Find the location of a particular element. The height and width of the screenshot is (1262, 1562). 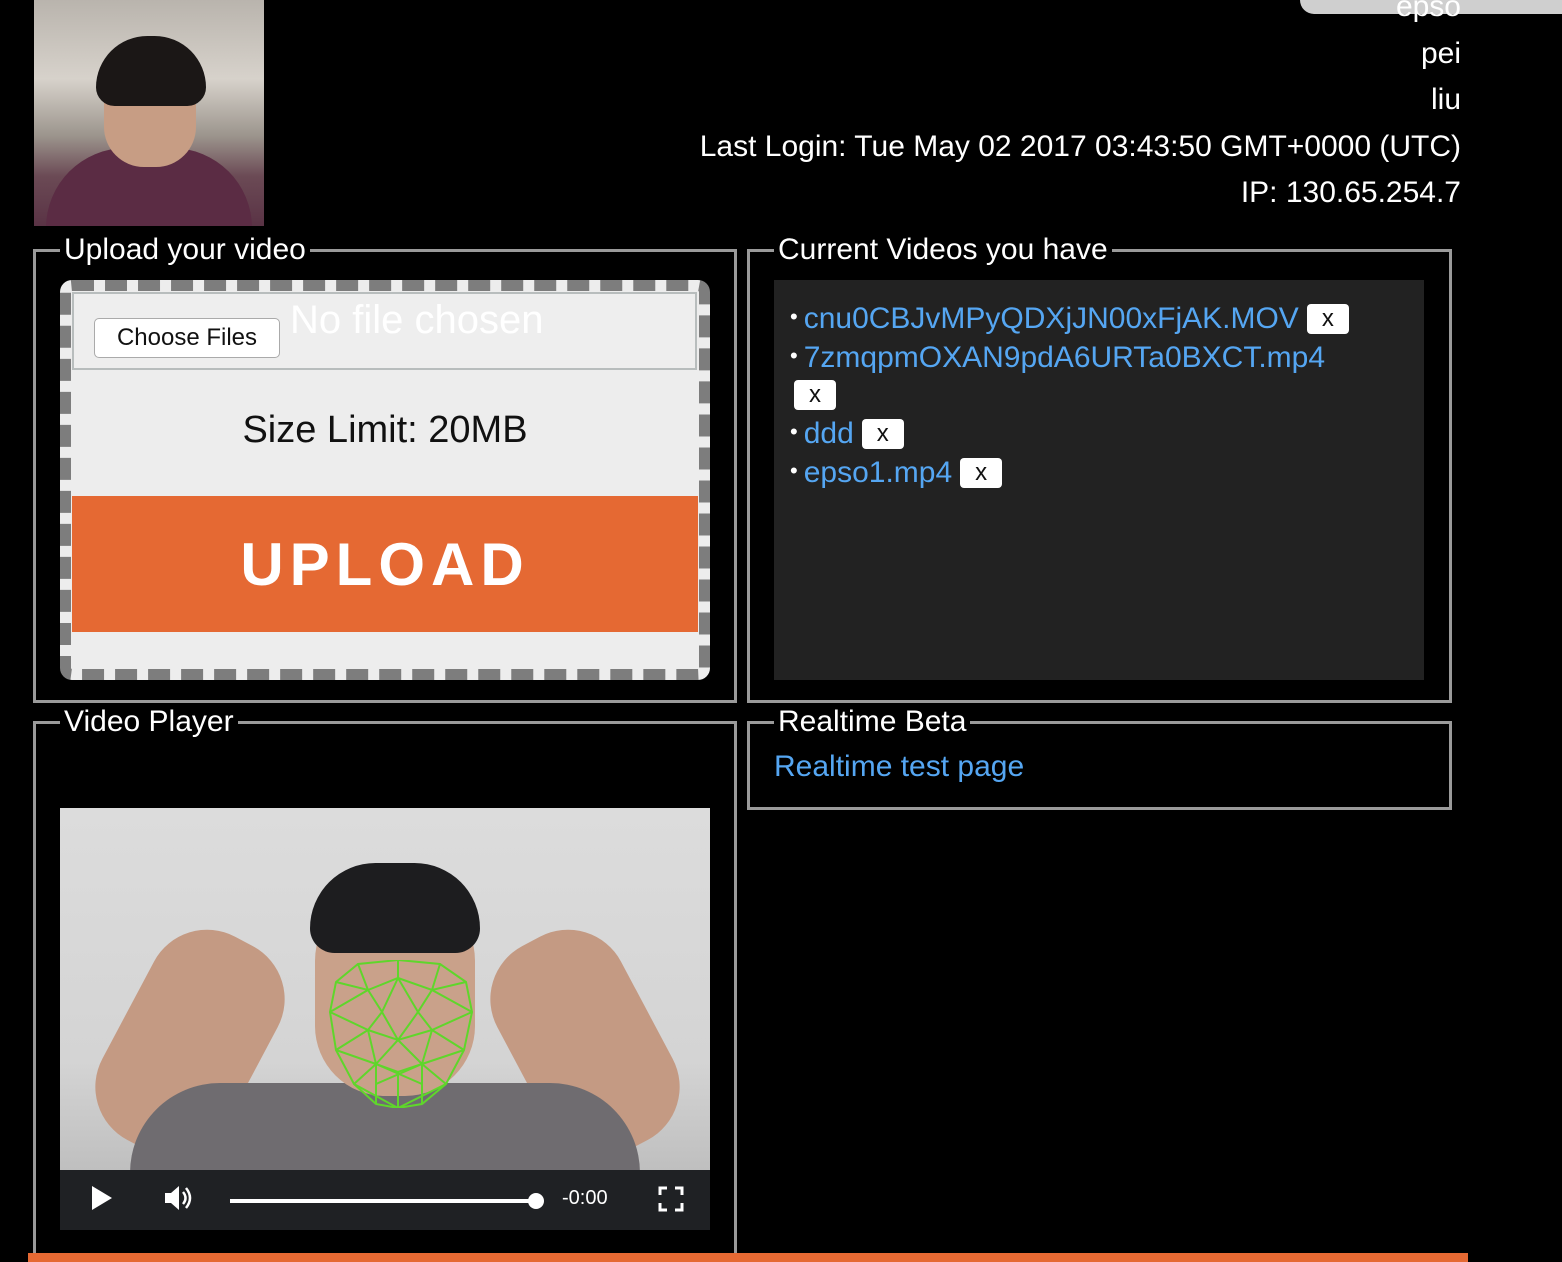

realtime-test-link: Realtime test page is located at coordinates (899, 767).